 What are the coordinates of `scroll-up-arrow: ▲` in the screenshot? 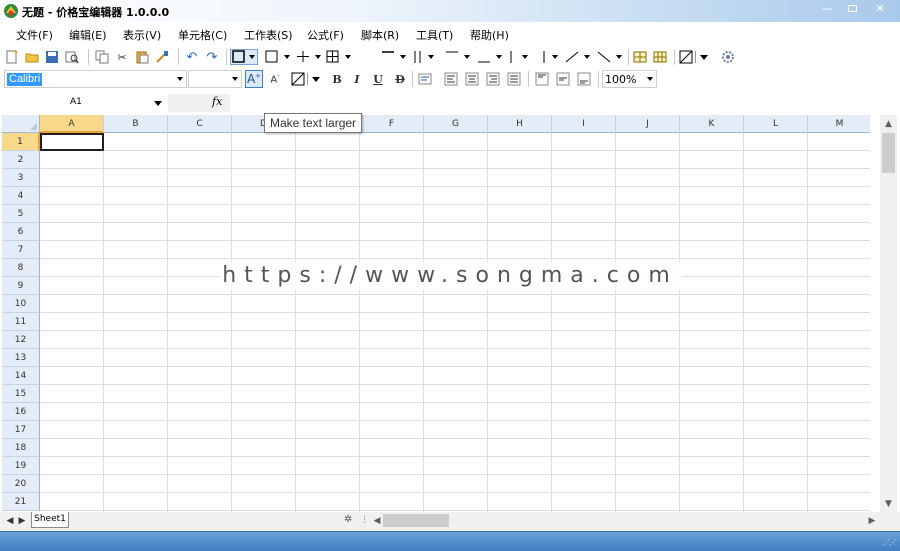 It's located at (888, 123).